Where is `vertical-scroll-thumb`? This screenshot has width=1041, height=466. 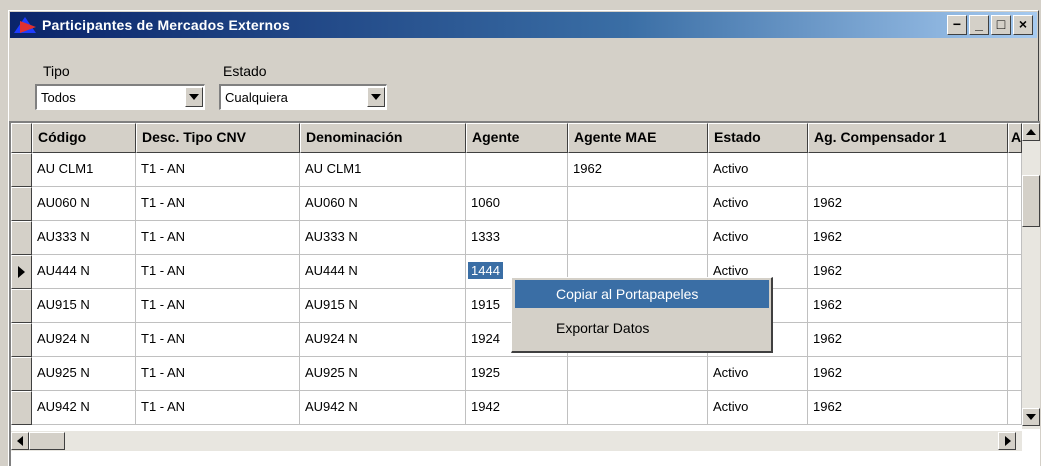 vertical-scroll-thumb is located at coordinates (1031, 201).